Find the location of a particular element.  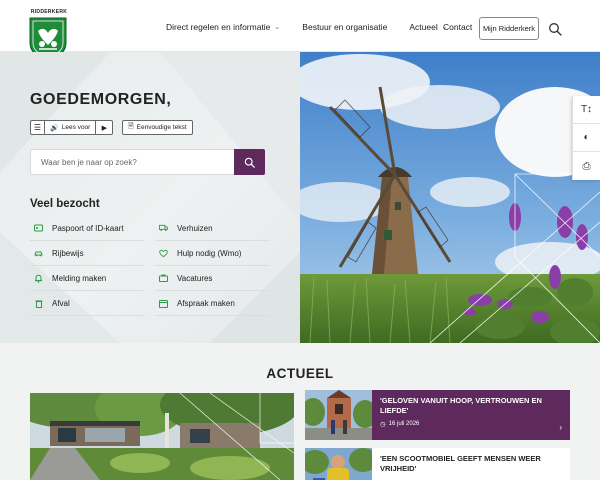

list-item: Paspoort of ID-kaart is located at coordinates (87, 228).